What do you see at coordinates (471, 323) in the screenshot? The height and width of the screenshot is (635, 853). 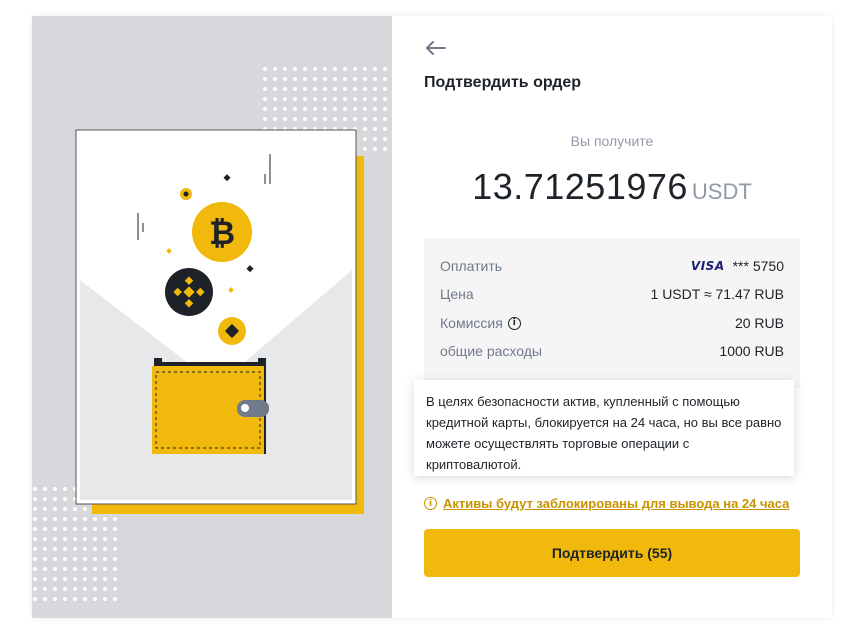 I see `fee-label: Комиссия` at bounding box center [471, 323].